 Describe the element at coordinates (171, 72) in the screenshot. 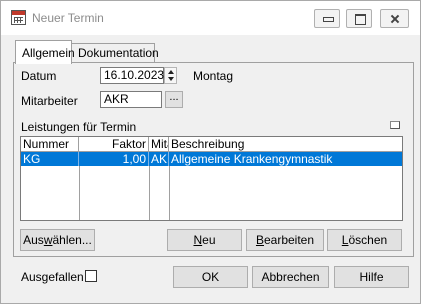

I see `spin-up-icon` at that location.